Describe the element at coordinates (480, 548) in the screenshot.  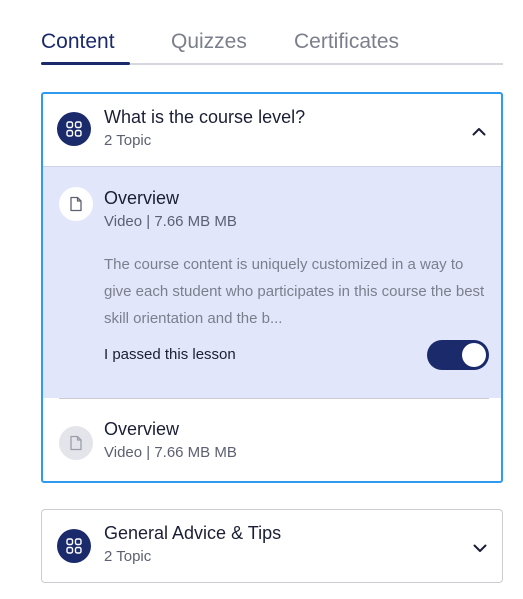
I see `chevron-down-icon` at that location.